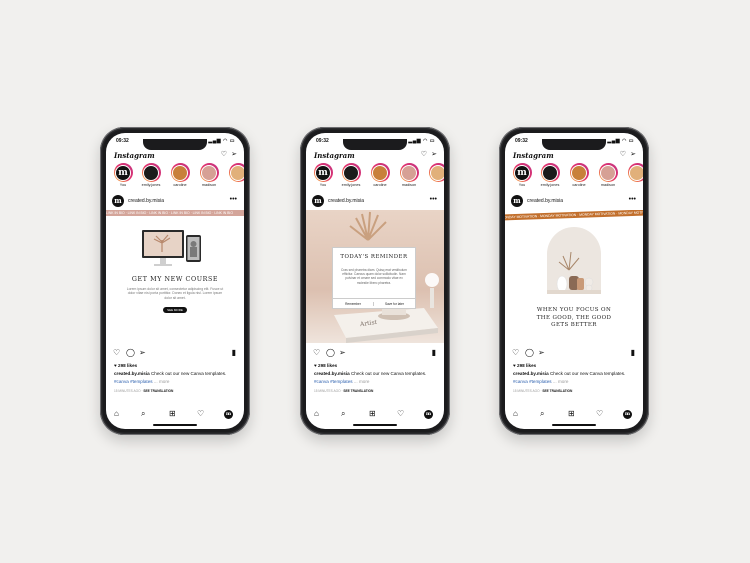 The width and height of the screenshot is (750, 563). What do you see at coordinates (394, 304) in the screenshot?
I see `save-for-later-button: Save for later` at bounding box center [394, 304].